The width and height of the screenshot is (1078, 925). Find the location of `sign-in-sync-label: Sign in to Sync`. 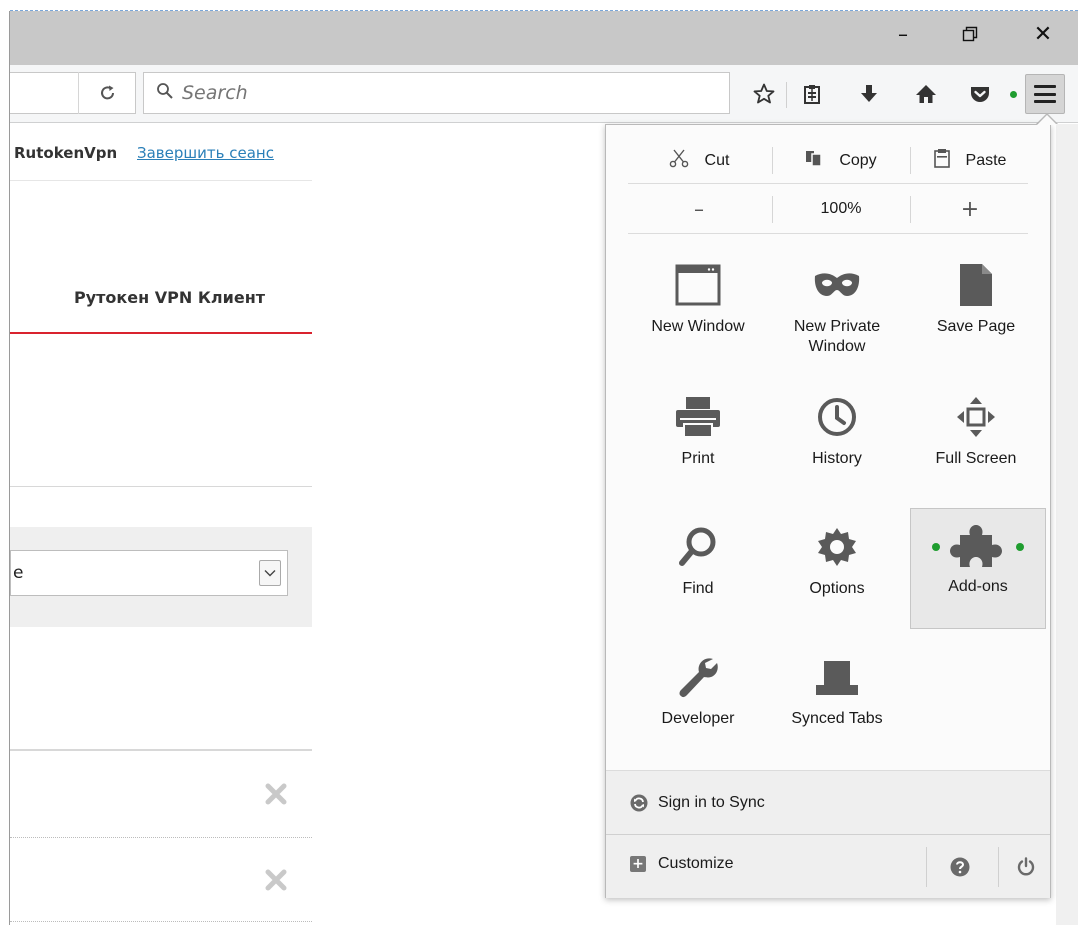

sign-in-sync-label: Sign in to Sync is located at coordinates (711, 802).